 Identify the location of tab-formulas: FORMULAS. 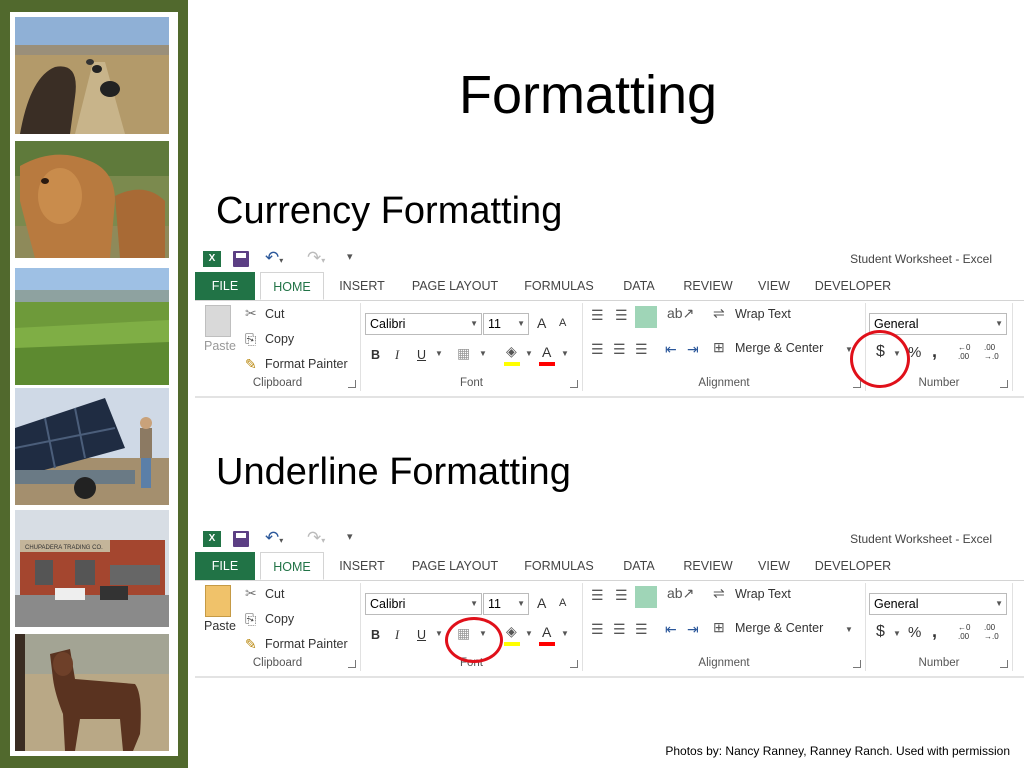
(559, 566).